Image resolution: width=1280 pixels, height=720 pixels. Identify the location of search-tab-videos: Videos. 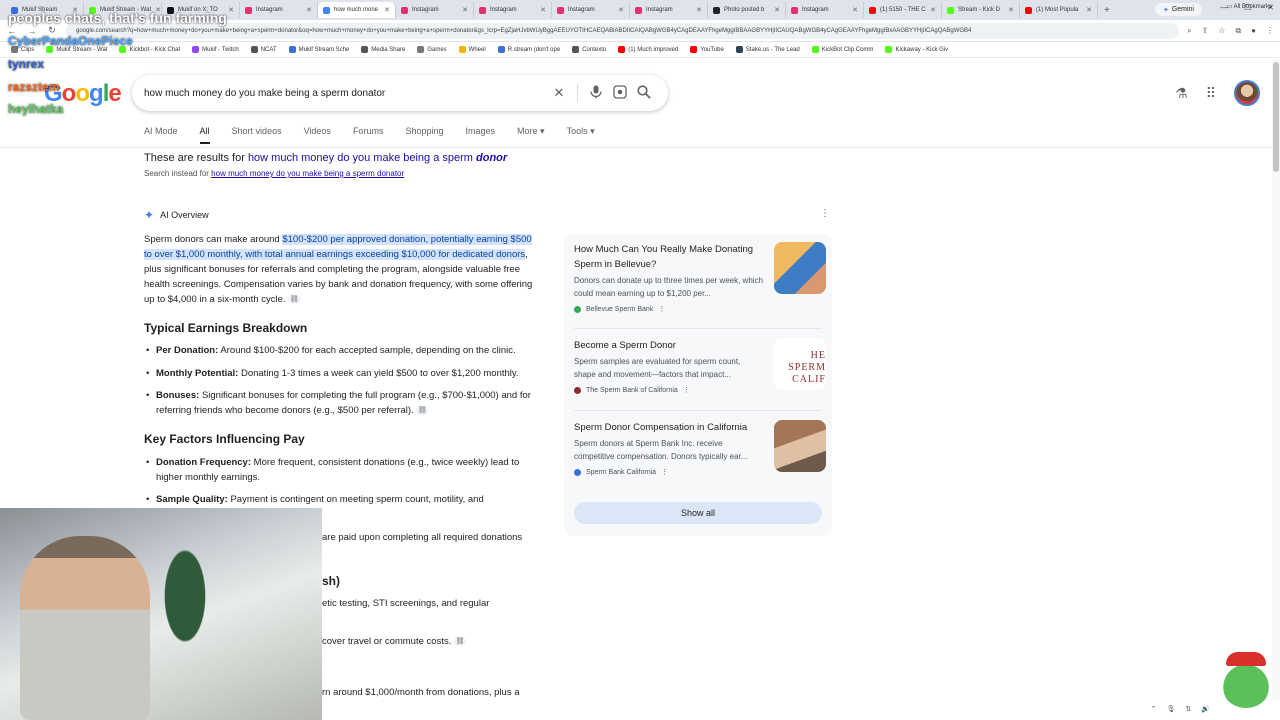
(317, 134).